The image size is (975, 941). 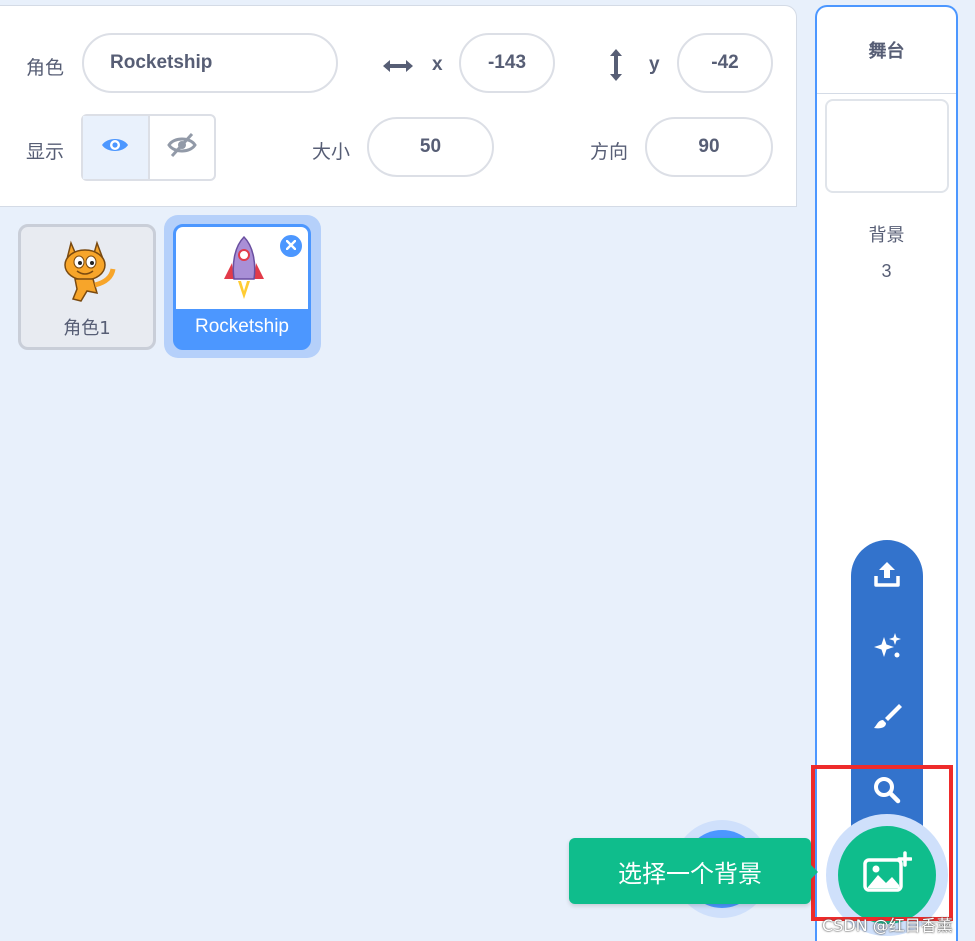 I want to click on size-input: 50, so click(x=430, y=147).